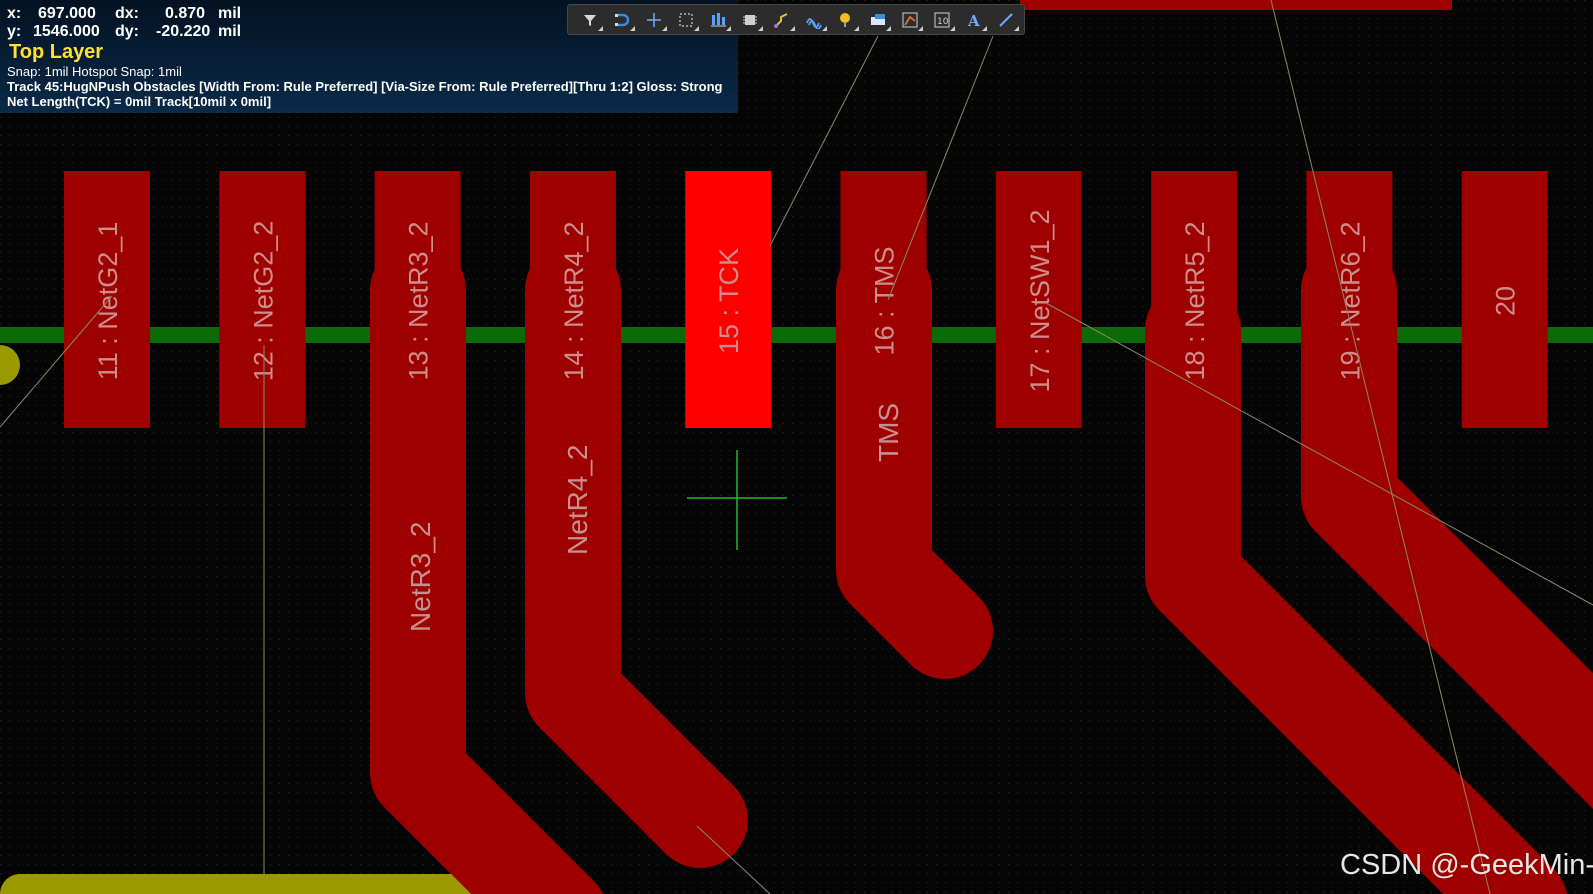 This screenshot has width=1593, height=894. I want to click on track-label-tms: TMS, so click(888, 432).